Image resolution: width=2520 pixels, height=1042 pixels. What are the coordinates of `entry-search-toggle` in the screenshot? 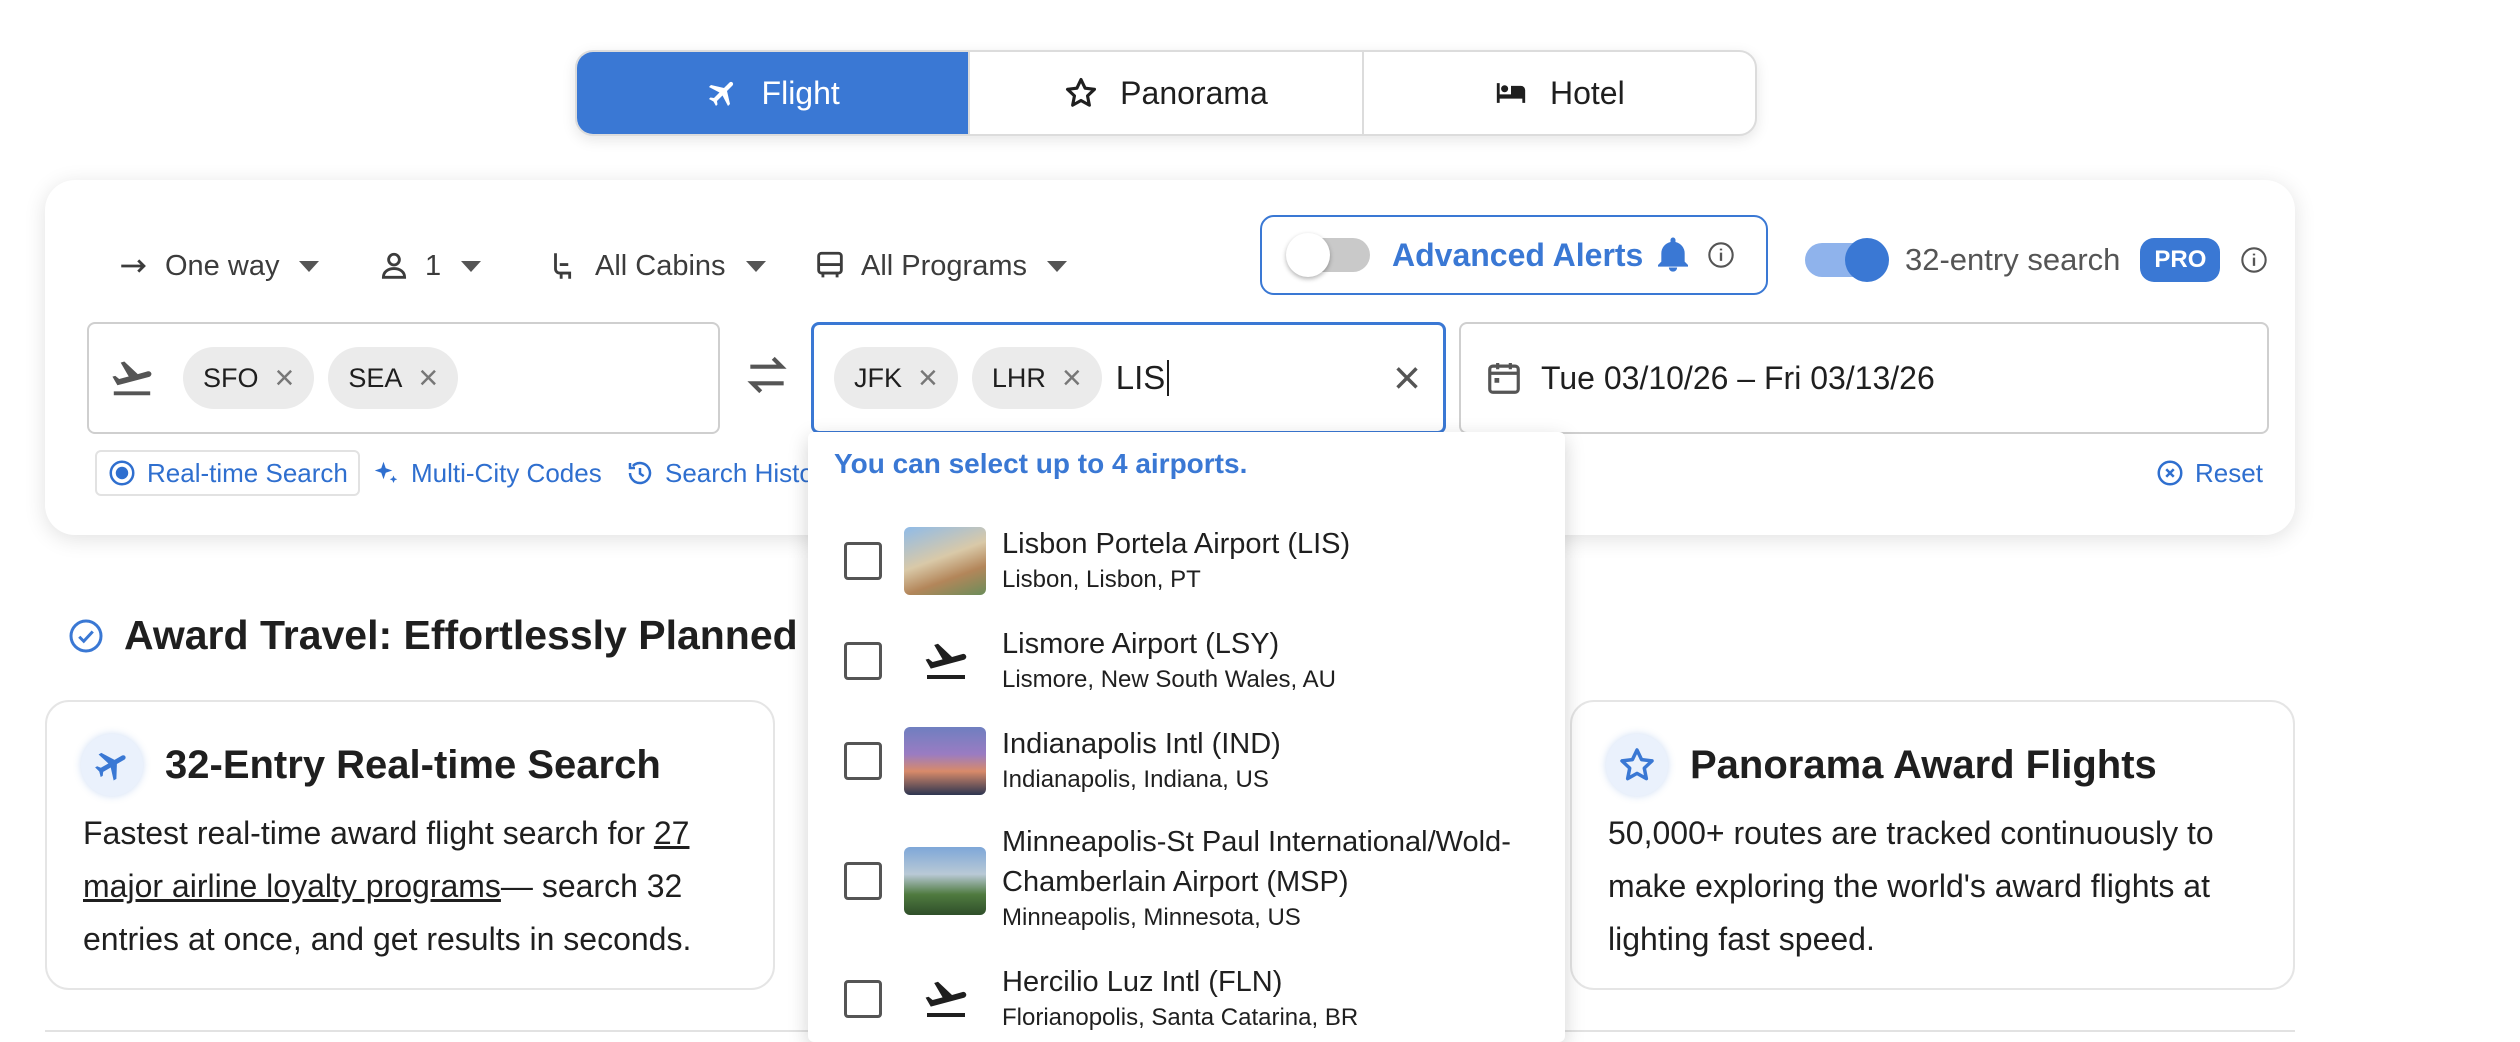 It's located at (1847, 260).